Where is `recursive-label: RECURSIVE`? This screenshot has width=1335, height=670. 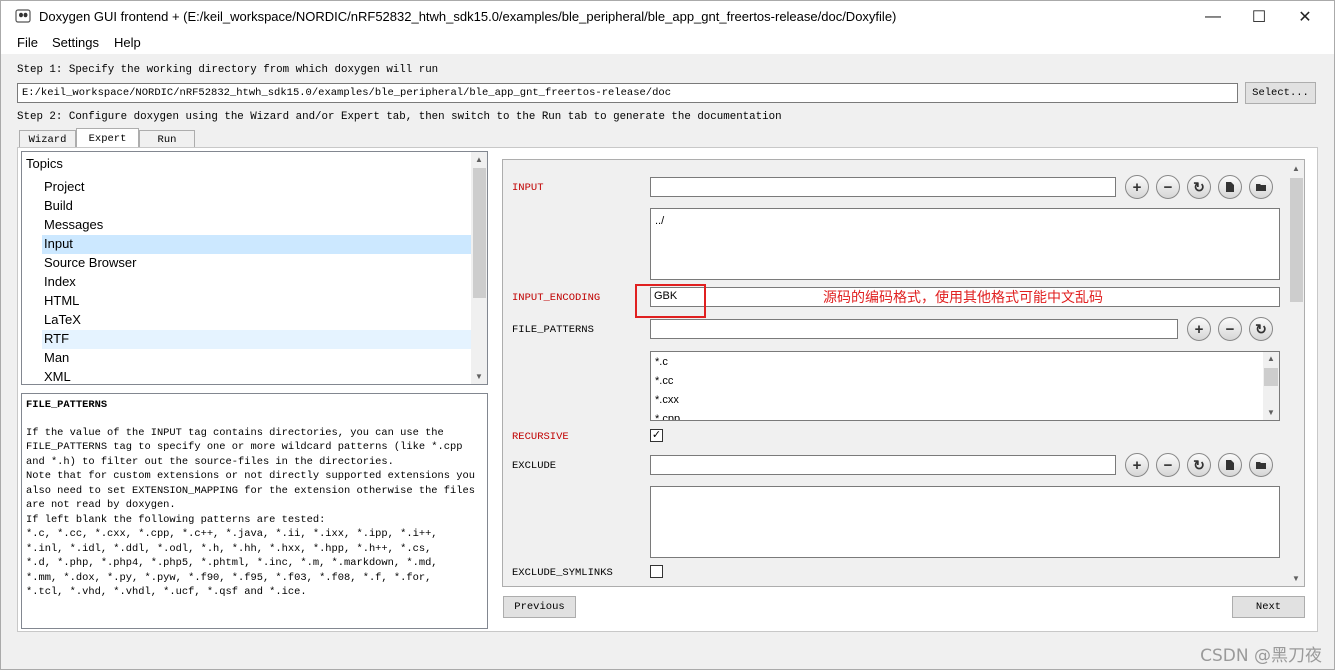
recursive-label: RECURSIVE is located at coordinates (540, 437).